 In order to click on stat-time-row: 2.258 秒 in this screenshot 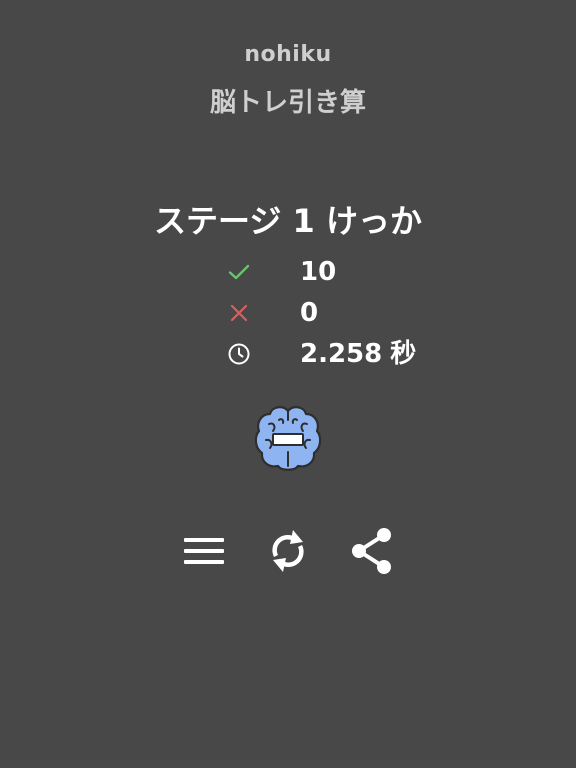, I will do `click(288, 354)`.